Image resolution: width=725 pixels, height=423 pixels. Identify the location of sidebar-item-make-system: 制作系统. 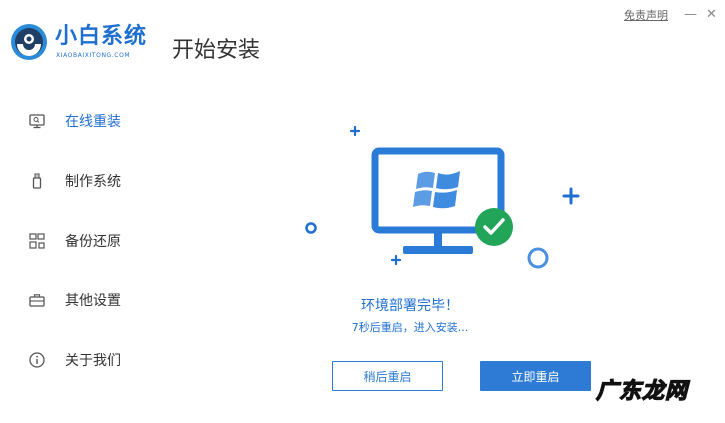
(74, 181).